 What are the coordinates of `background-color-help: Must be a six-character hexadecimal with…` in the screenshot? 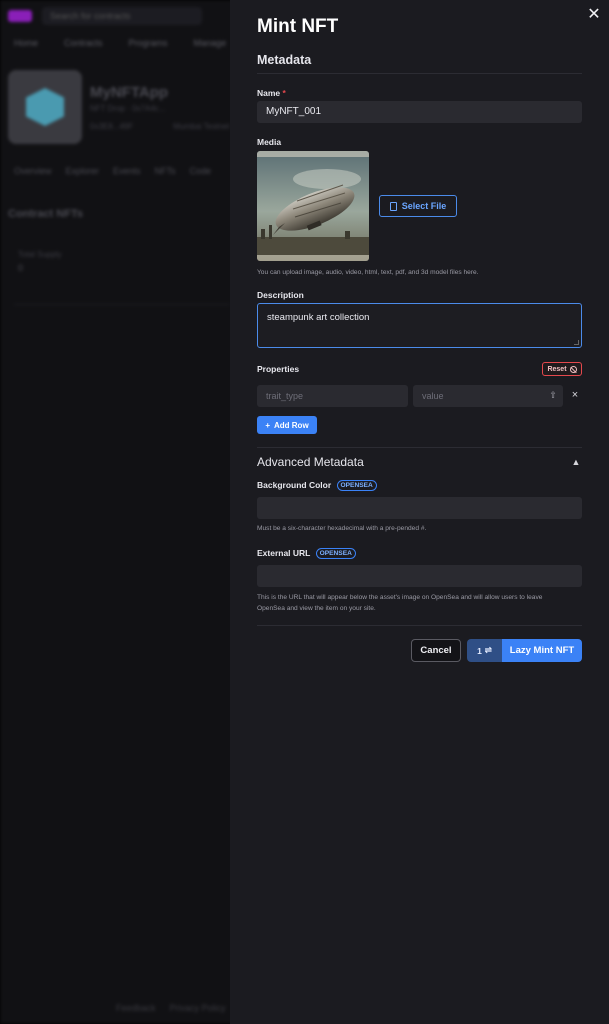 It's located at (342, 528).